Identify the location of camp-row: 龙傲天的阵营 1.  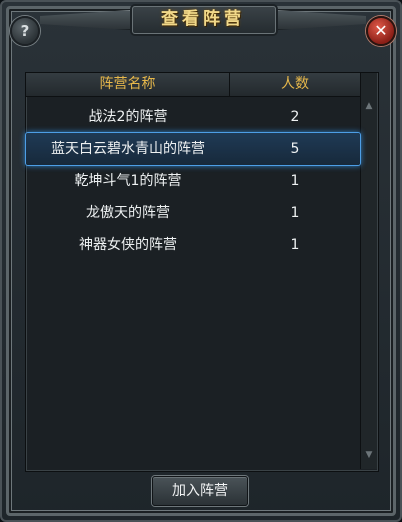
(193, 213).